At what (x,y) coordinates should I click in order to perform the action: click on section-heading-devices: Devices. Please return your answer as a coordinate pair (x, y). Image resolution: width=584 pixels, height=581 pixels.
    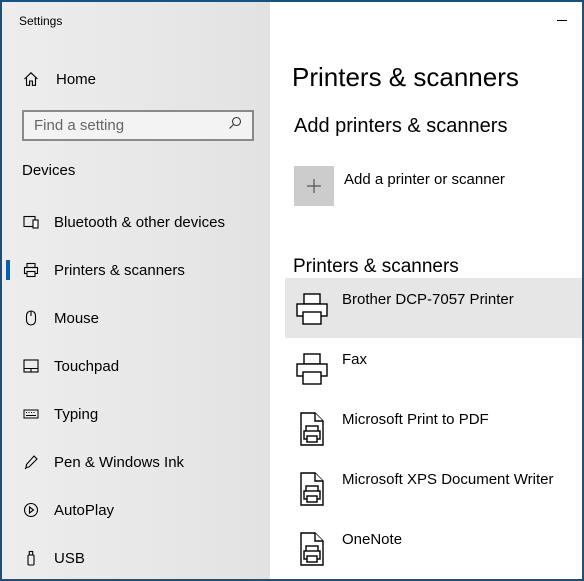
    Looking at the image, I should click on (49, 170).